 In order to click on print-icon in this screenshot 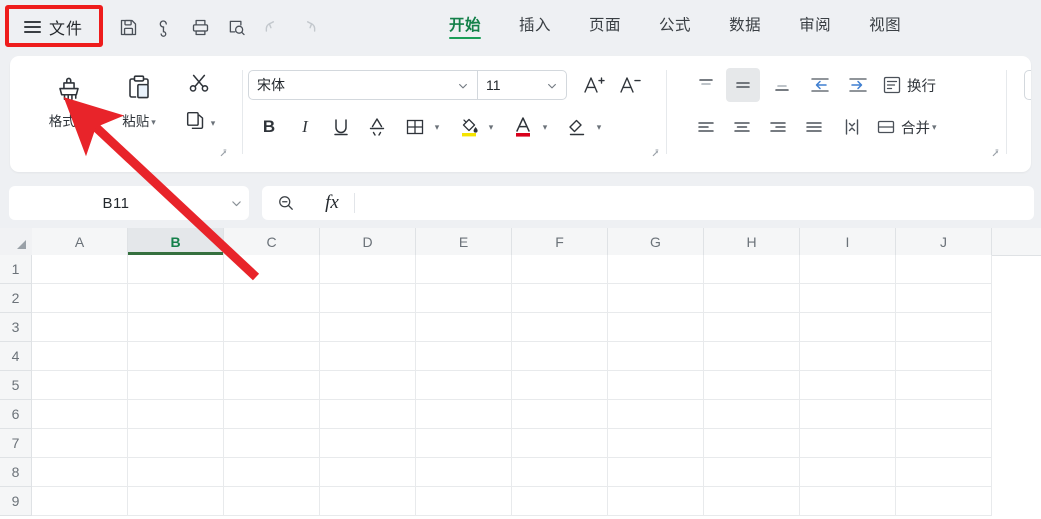, I will do `click(200, 27)`.